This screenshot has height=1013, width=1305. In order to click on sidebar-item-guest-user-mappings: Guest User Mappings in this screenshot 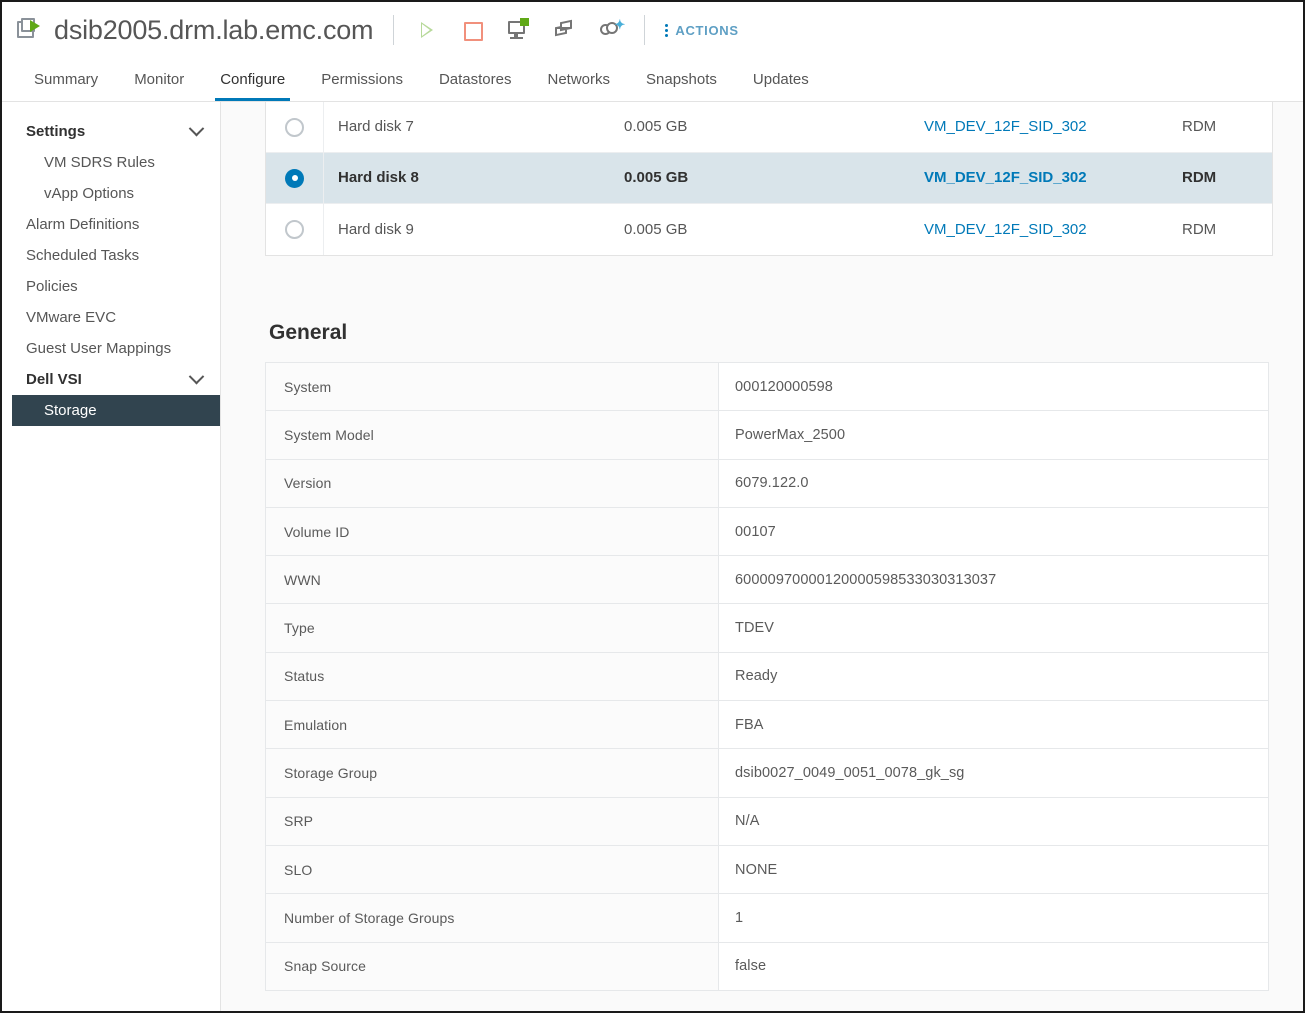, I will do `click(111, 348)`.